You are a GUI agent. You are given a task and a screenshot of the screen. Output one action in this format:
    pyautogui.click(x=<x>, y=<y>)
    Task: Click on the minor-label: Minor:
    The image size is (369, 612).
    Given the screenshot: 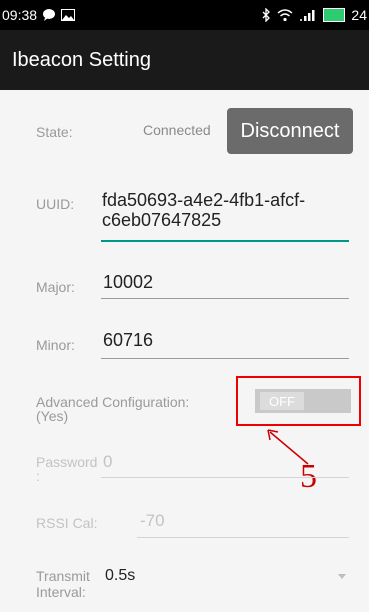 What is the action you would take?
    pyautogui.click(x=55, y=345)
    